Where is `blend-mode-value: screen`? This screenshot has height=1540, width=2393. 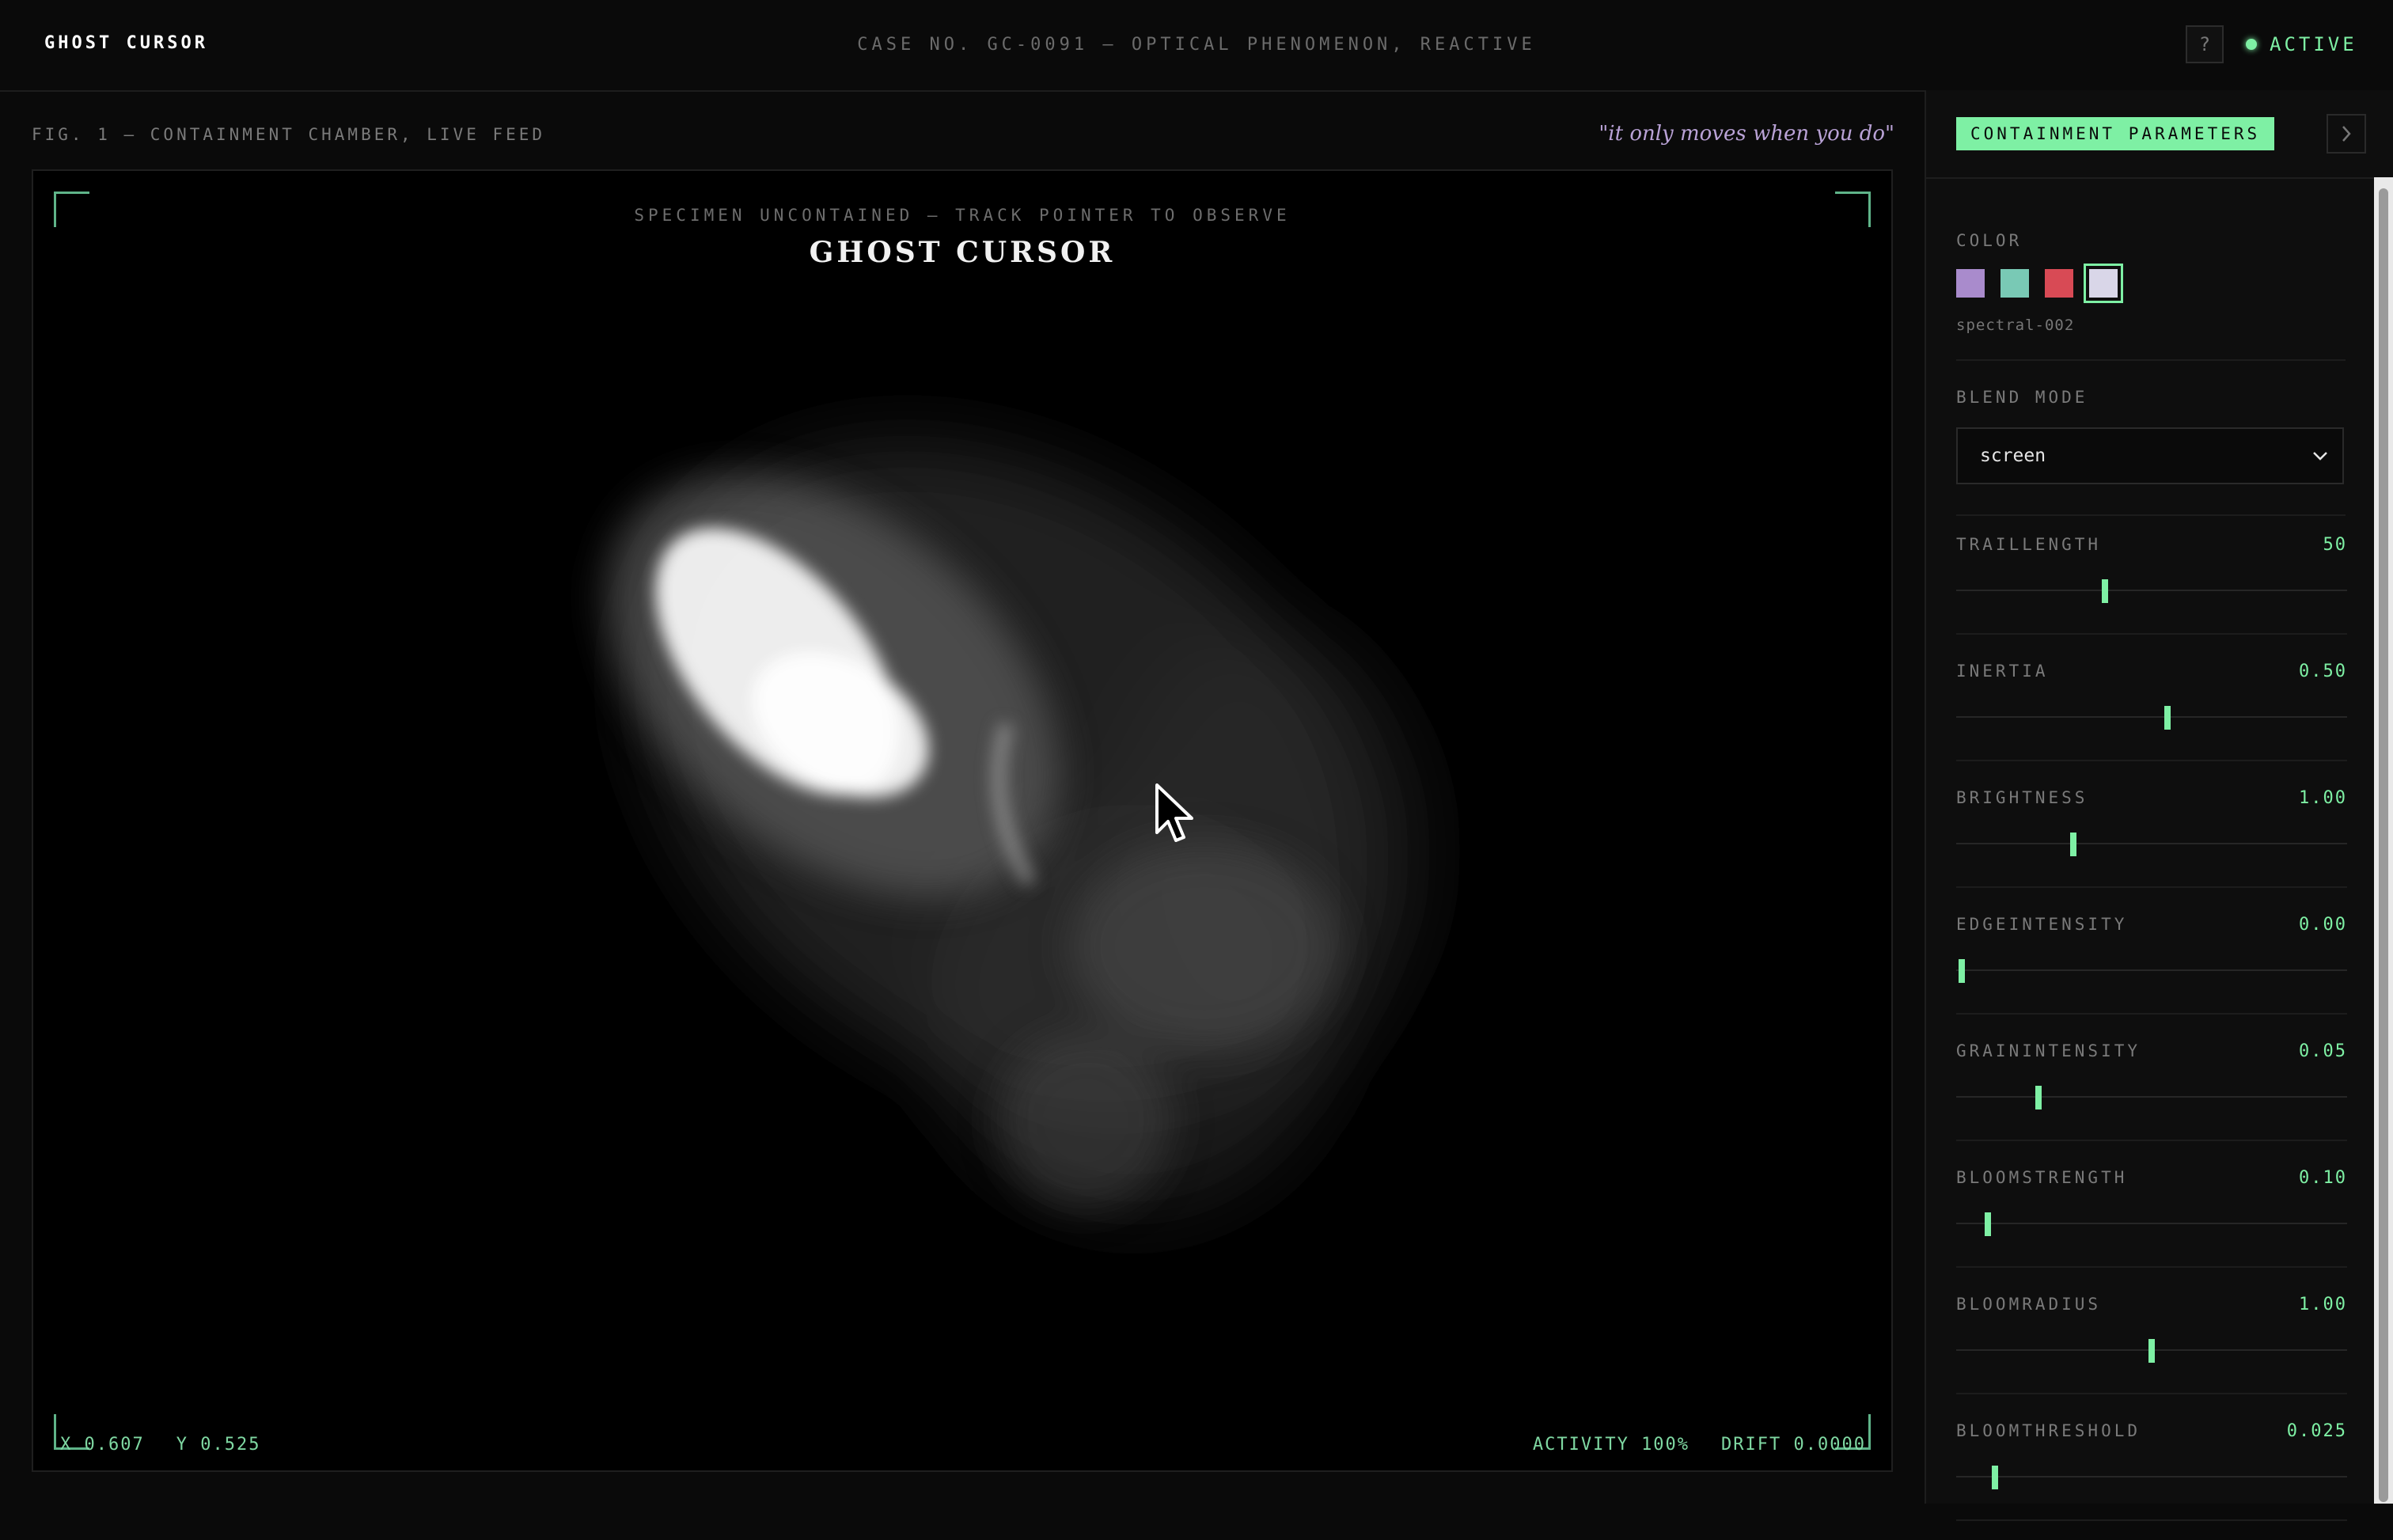
blend-mode-value: screen is located at coordinates (2013, 456).